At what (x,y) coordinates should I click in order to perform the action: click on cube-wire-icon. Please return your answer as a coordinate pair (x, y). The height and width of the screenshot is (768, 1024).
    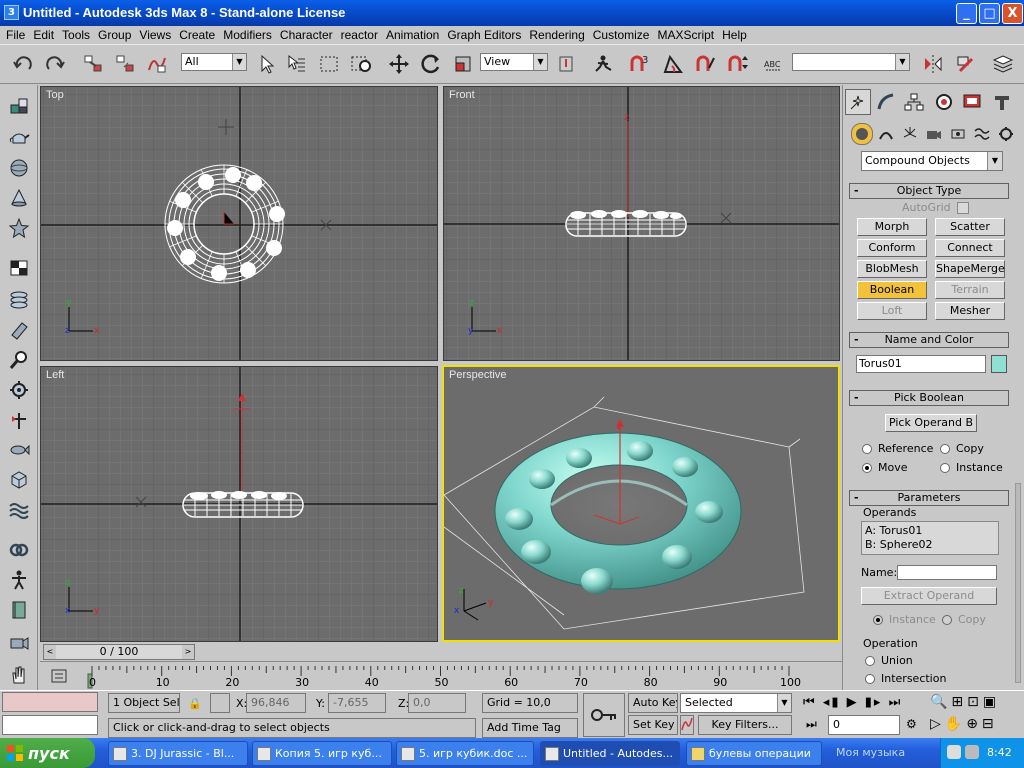
    Looking at the image, I should click on (19, 480).